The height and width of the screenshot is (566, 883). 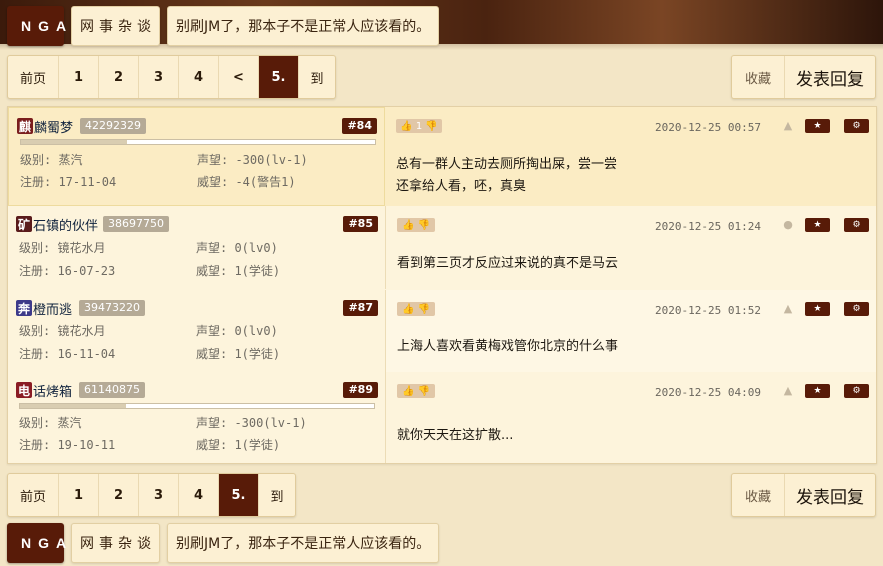 What do you see at coordinates (136, 224) in the screenshot?
I see `user-id-badge: 38697750` at bounding box center [136, 224].